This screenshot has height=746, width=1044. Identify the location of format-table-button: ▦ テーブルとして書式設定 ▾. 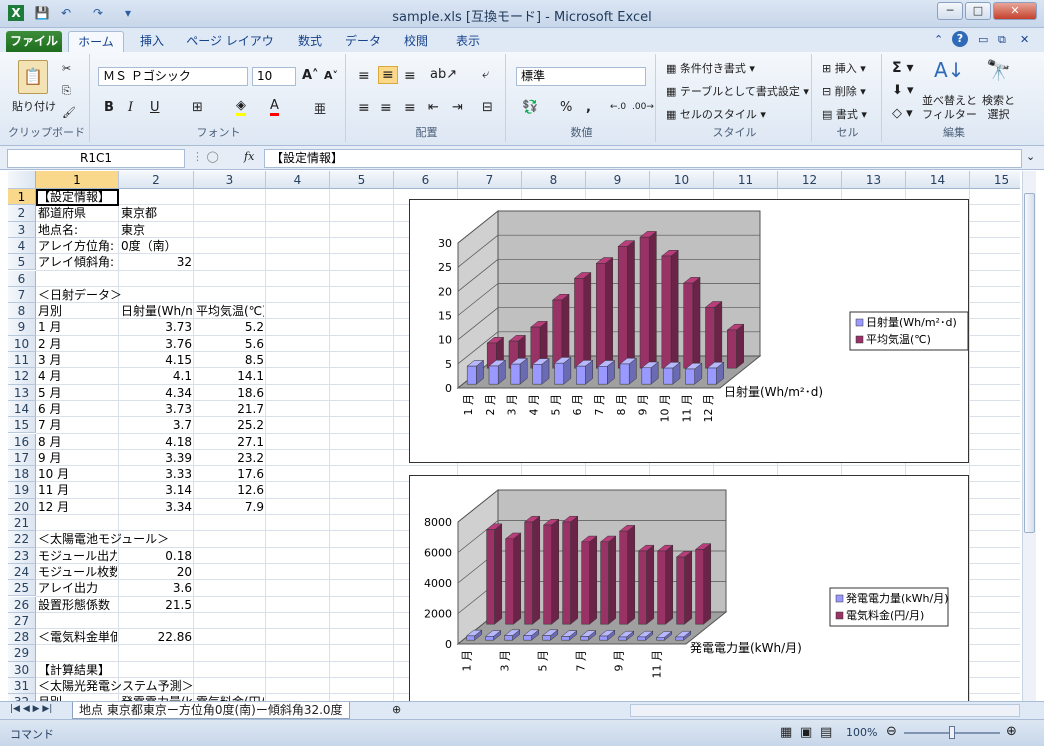
(737, 91).